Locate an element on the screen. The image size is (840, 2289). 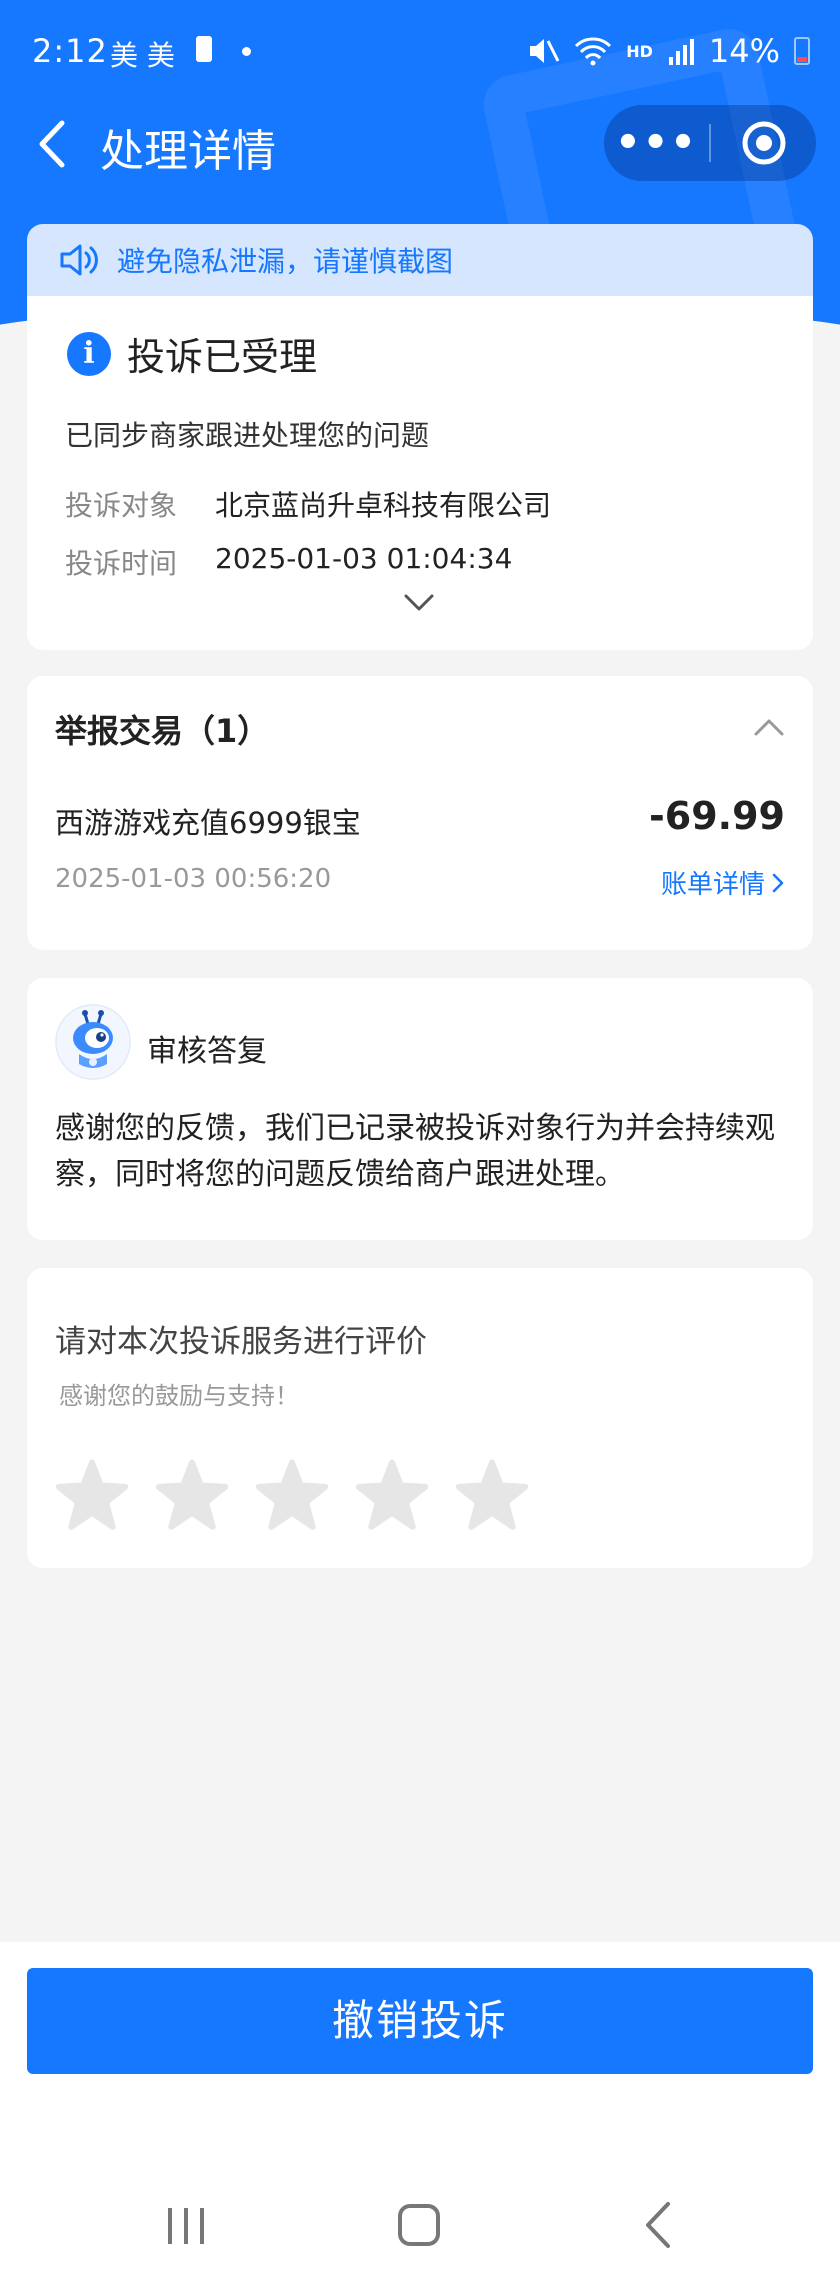
transaction-name: 西游游戏充值6999银宝 is located at coordinates (208, 823).